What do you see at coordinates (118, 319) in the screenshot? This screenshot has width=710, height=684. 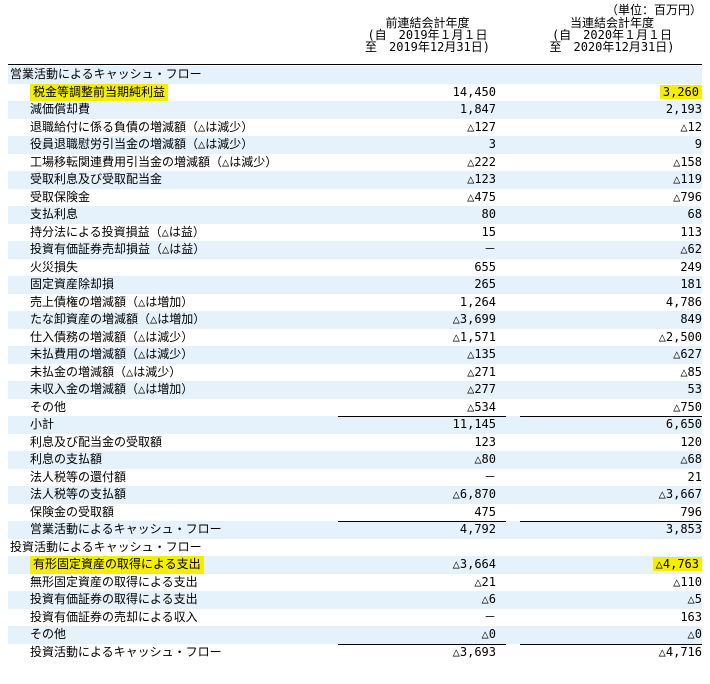 I see `row-label: たな卸資産の増減額（△は増加）` at bounding box center [118, 319].